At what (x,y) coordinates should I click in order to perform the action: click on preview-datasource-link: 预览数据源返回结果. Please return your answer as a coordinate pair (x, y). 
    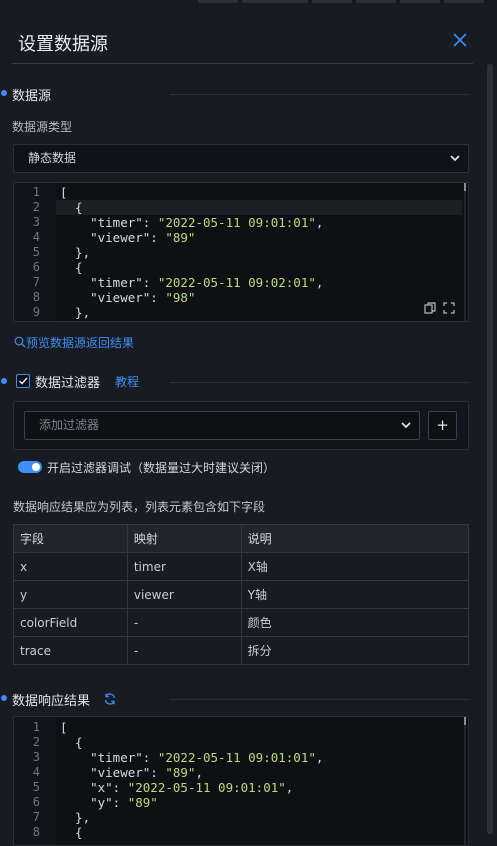
    Looking at the image, I should click on (74, 342).